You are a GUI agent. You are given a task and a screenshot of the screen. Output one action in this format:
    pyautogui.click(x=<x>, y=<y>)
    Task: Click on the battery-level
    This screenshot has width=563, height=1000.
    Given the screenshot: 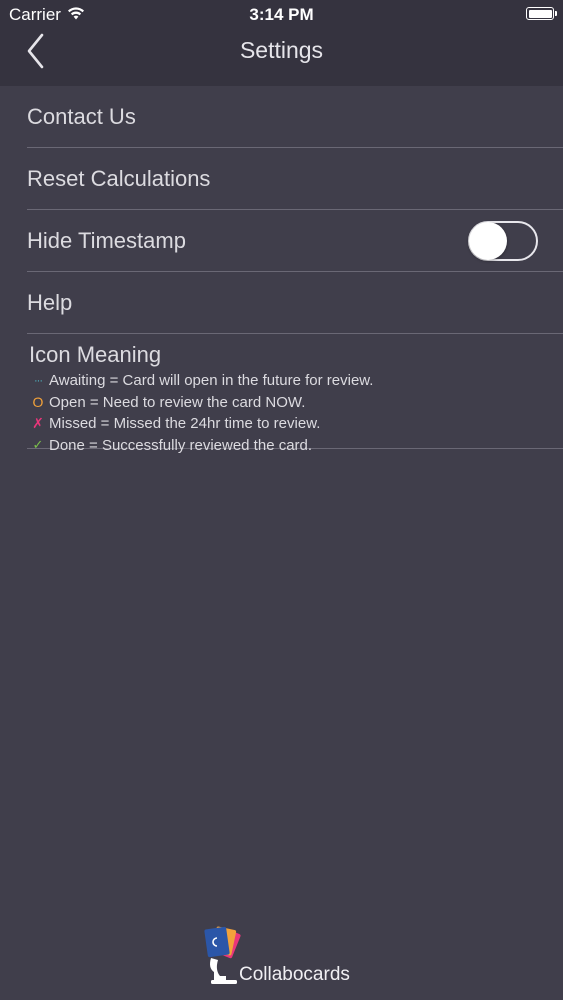 What is the action you would take?
    pyautogui.click(x=540, y=13)
    